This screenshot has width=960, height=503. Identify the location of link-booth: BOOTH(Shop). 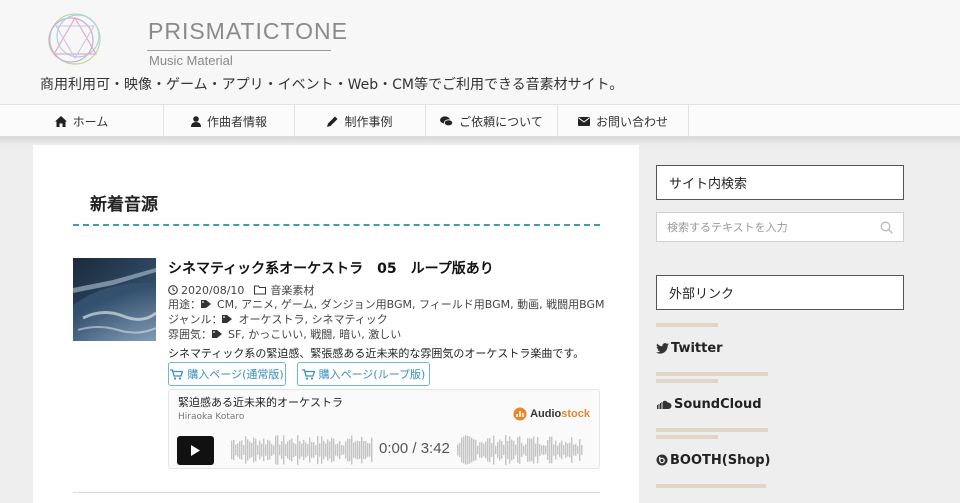
(716, 461).